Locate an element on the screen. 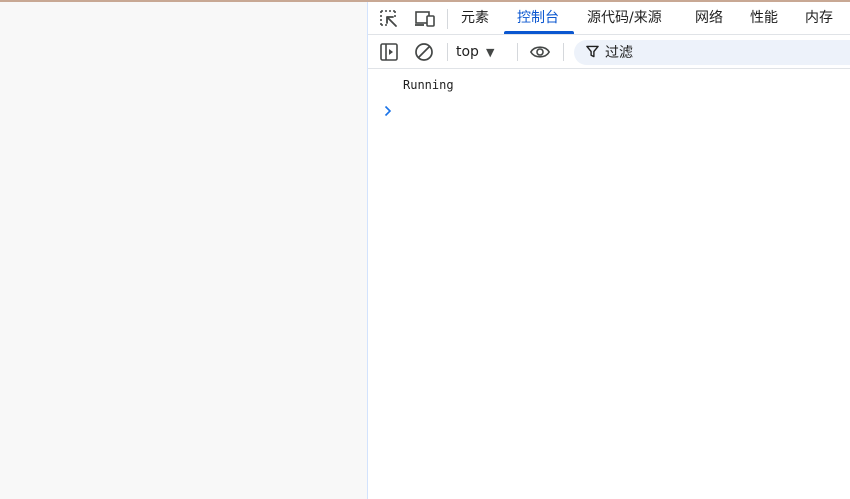  tab-sources: 源代码/来源 is located at coordinates (624, 18).